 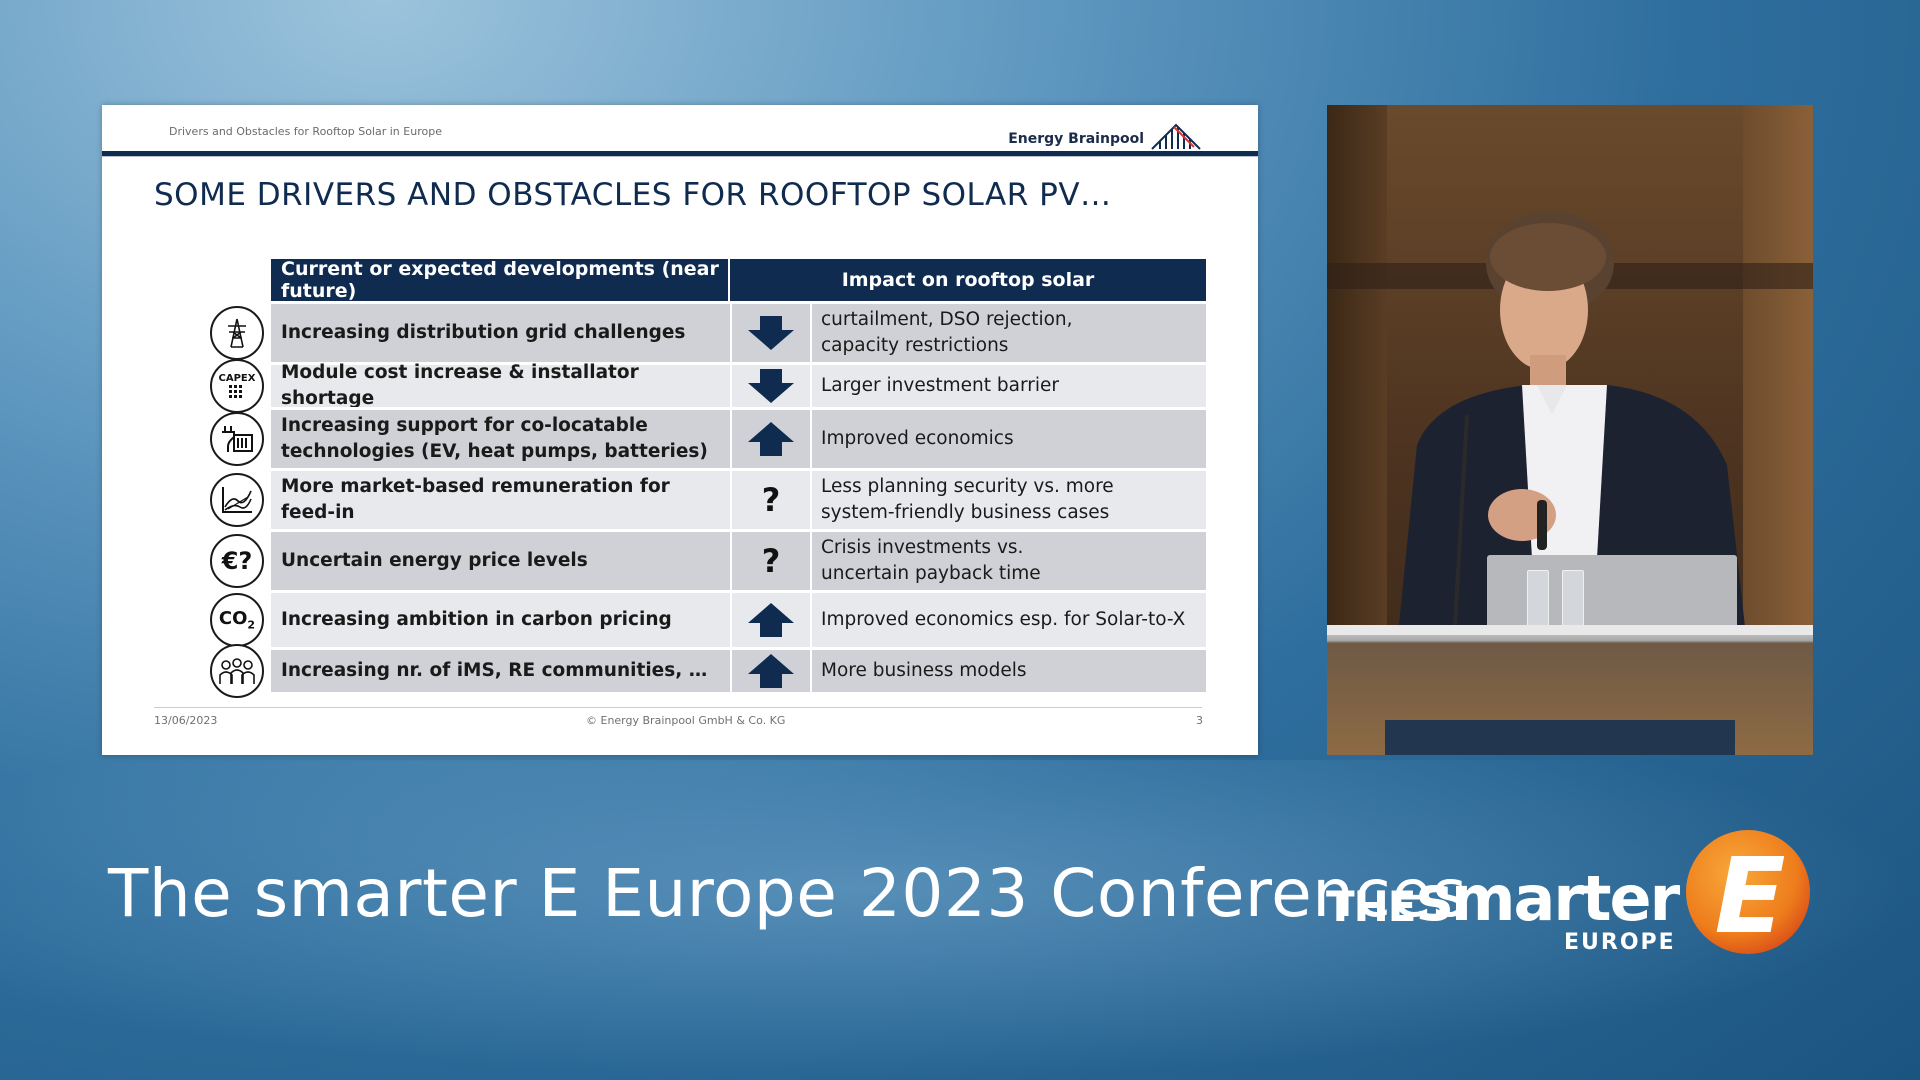 What do you see at coordinates (931, 573) in the screenshot?
I see `impact-line-2: uncertain payback time` at bounding box center [931, 573].